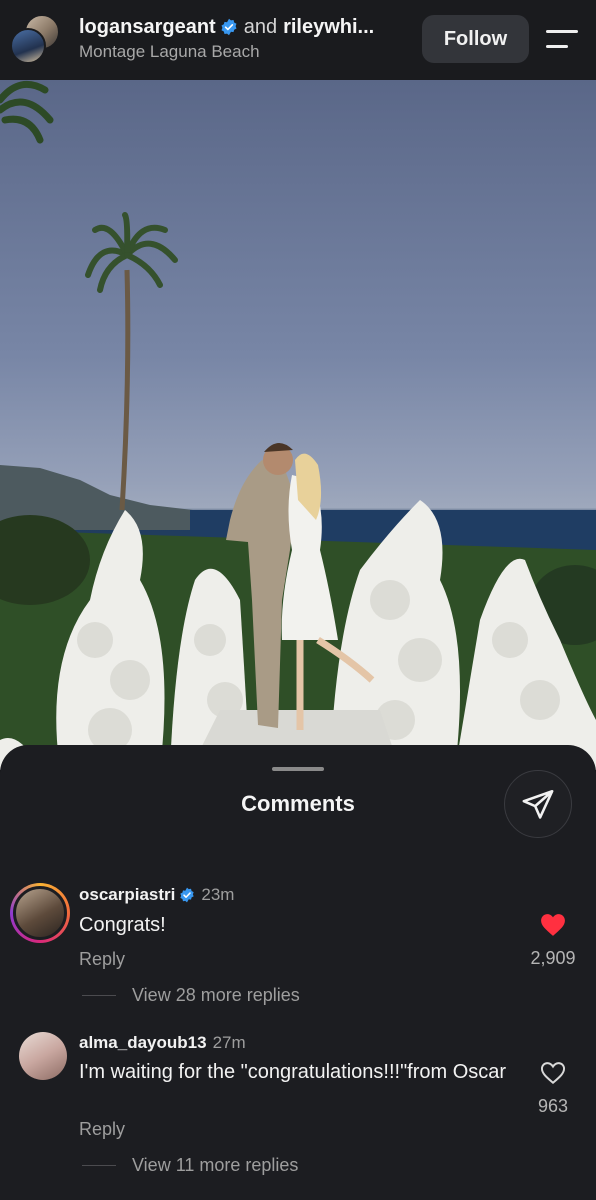  I want to click on comment-text: Congrats!, so click(122, 925).